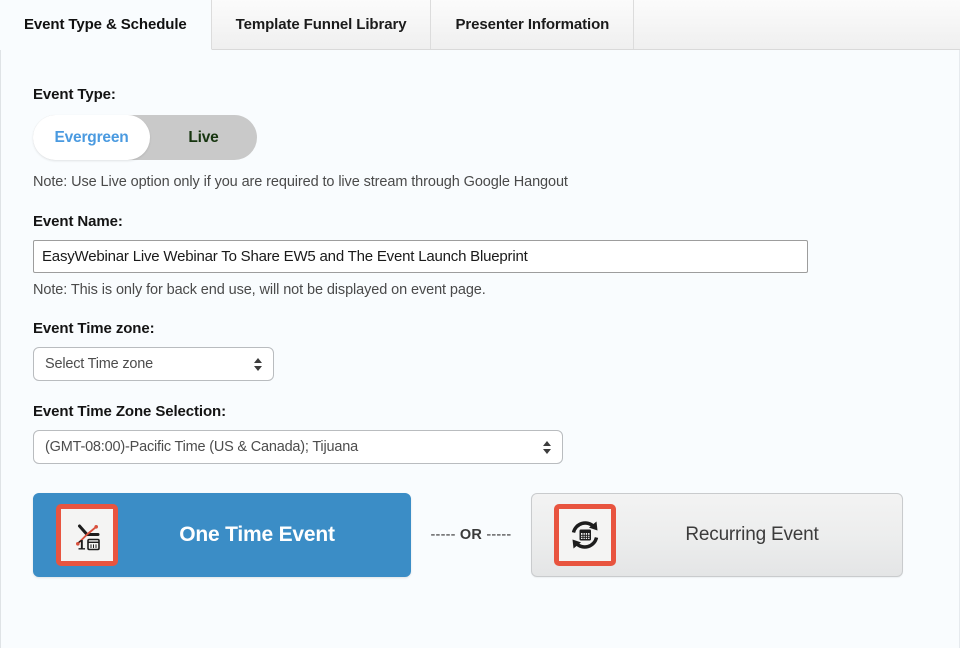 This screenshot has width=960, height=648. I want to click on recurring-event-label: Recurring Event, so click(752, 534).